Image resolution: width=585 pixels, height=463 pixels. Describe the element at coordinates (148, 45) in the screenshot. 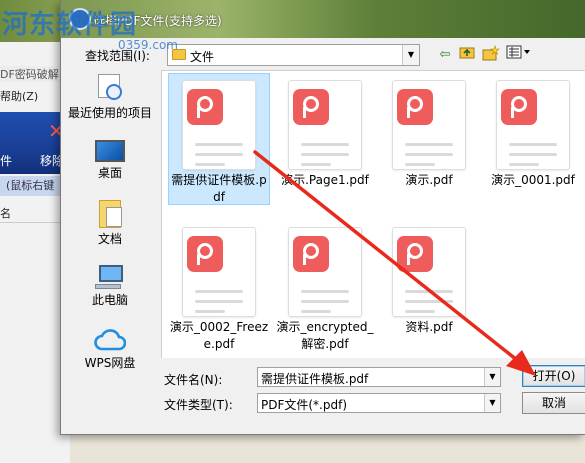

I see `watermark-url: 0359.com` at that location.